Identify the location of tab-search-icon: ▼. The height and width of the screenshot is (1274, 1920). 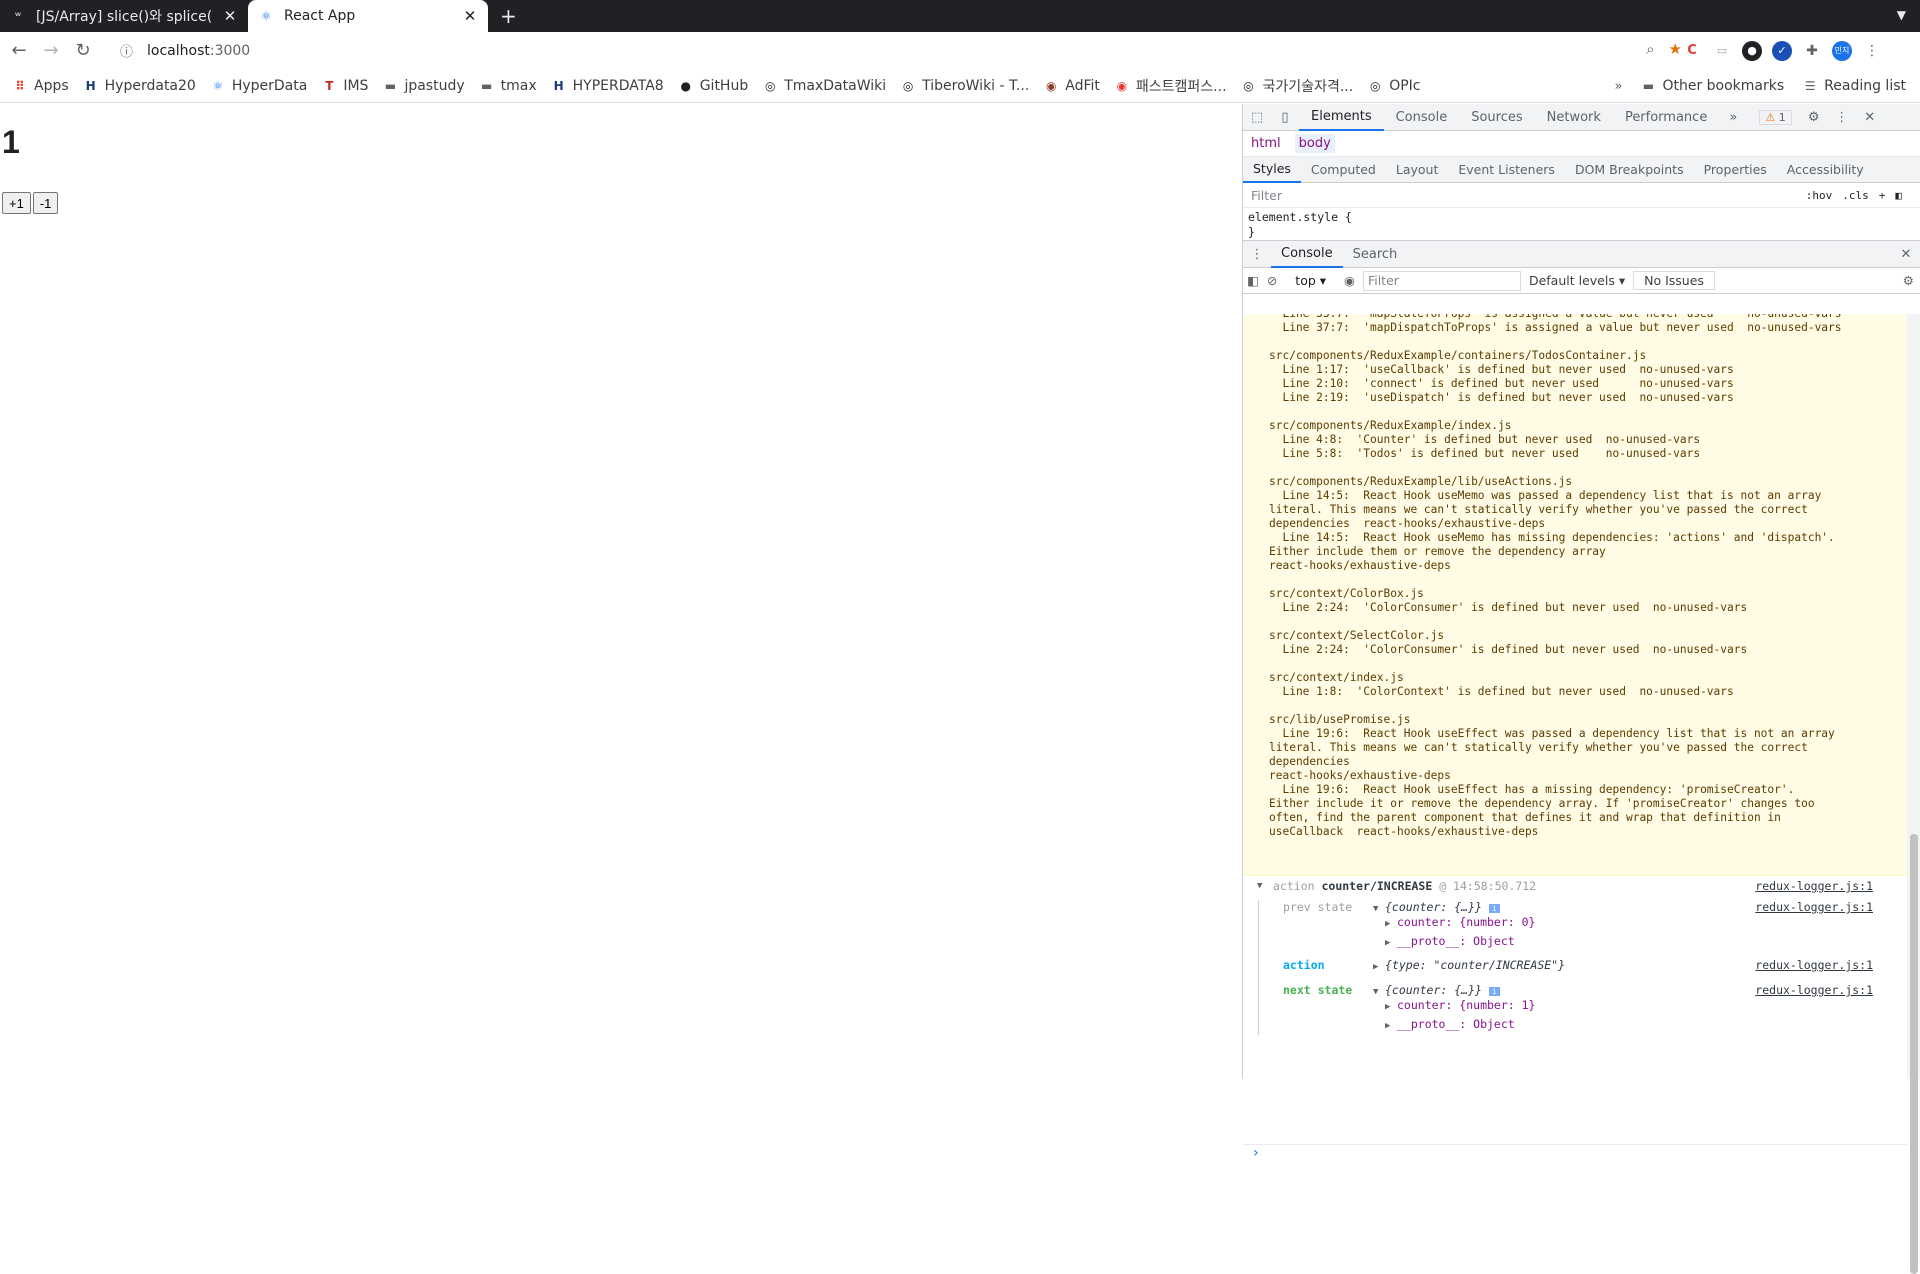
(1901, 15).